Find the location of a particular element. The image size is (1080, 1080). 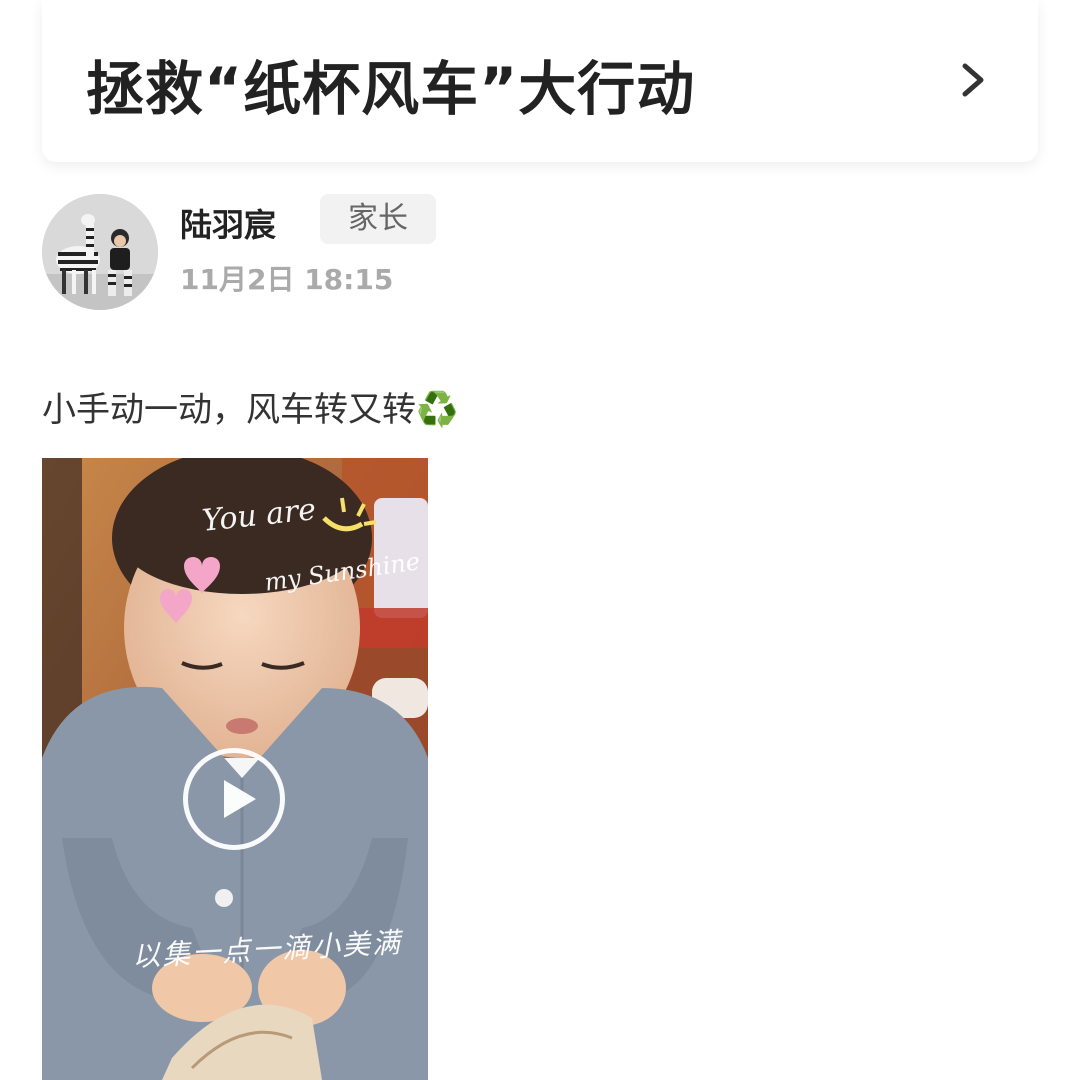

activity-title-card: 拯救“纸杯风车”大行动 is located at coordinates (540, 81).